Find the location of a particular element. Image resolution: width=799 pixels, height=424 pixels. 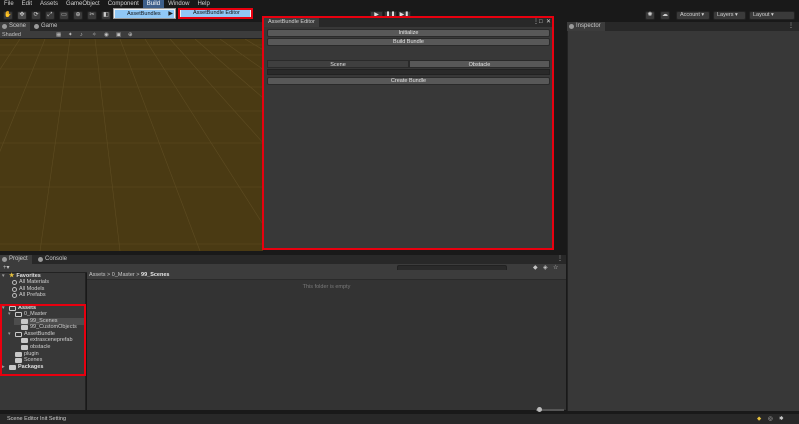

scale-tool-icon: ⤢ is located at coordinates (50, 15).